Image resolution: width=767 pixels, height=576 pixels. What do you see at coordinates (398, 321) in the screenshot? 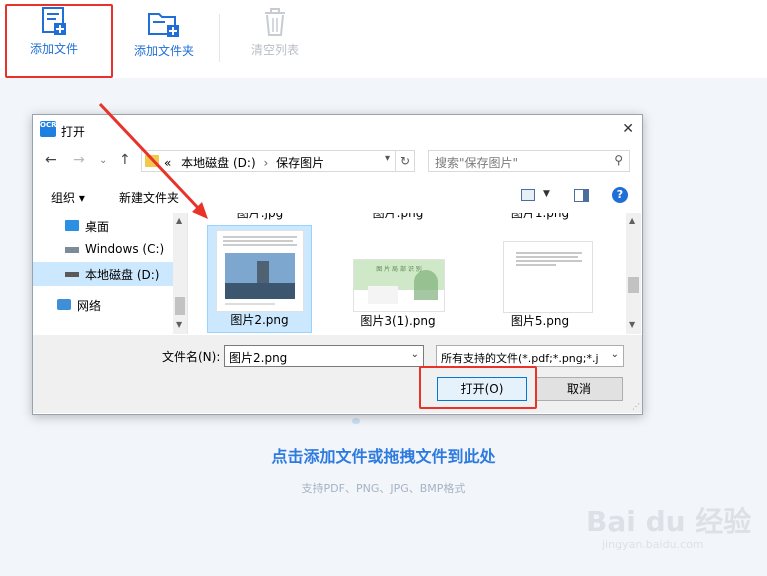
I see `file-name: 图片3(1).png` at bounding box center [398, 321].